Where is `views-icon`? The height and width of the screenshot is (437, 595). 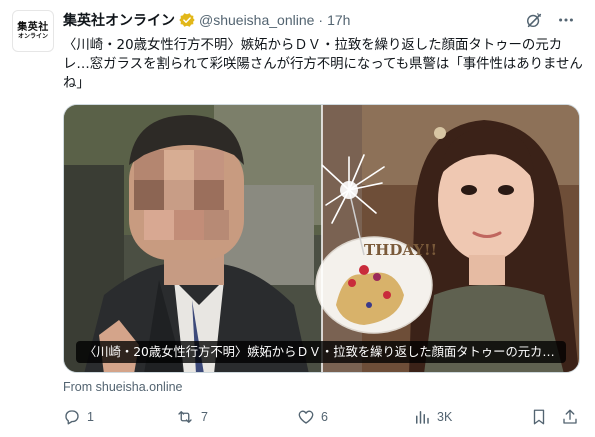
views-icon is located at coordinates (422, 417).